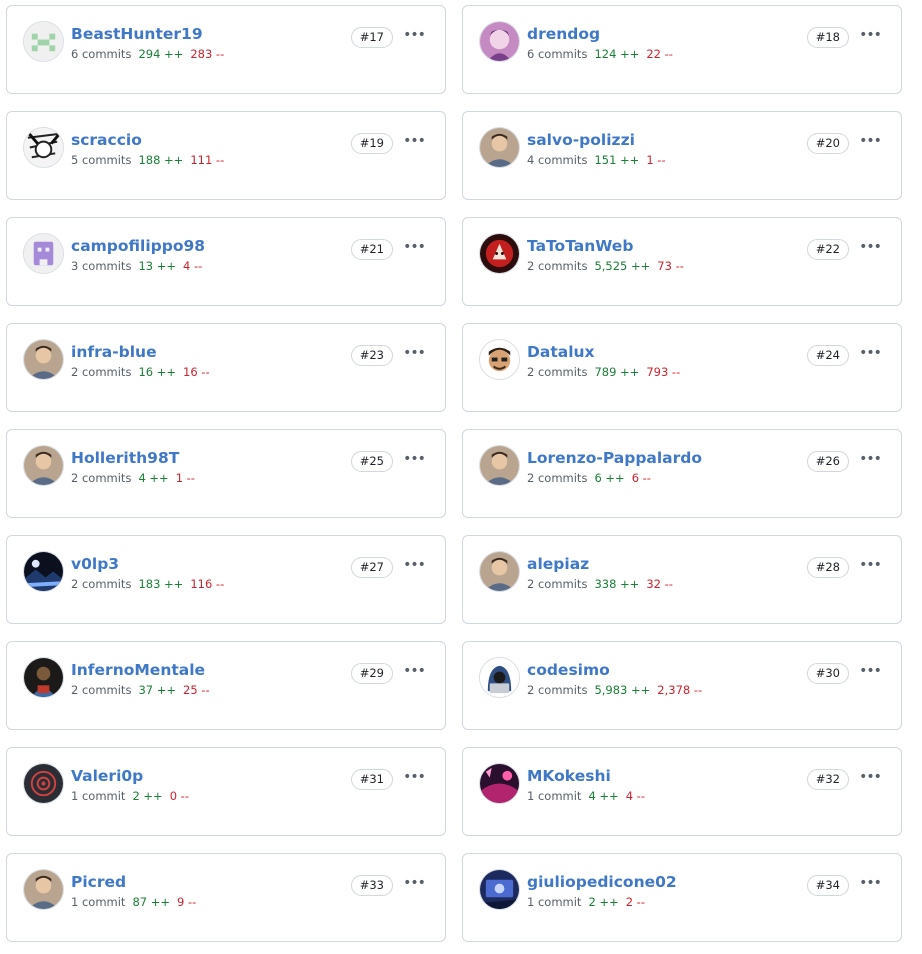  What do you see at coordinates (680, 690) in the screenshot?
I see `deletions-count: 2,378 --` at bounding box center [680, 690].